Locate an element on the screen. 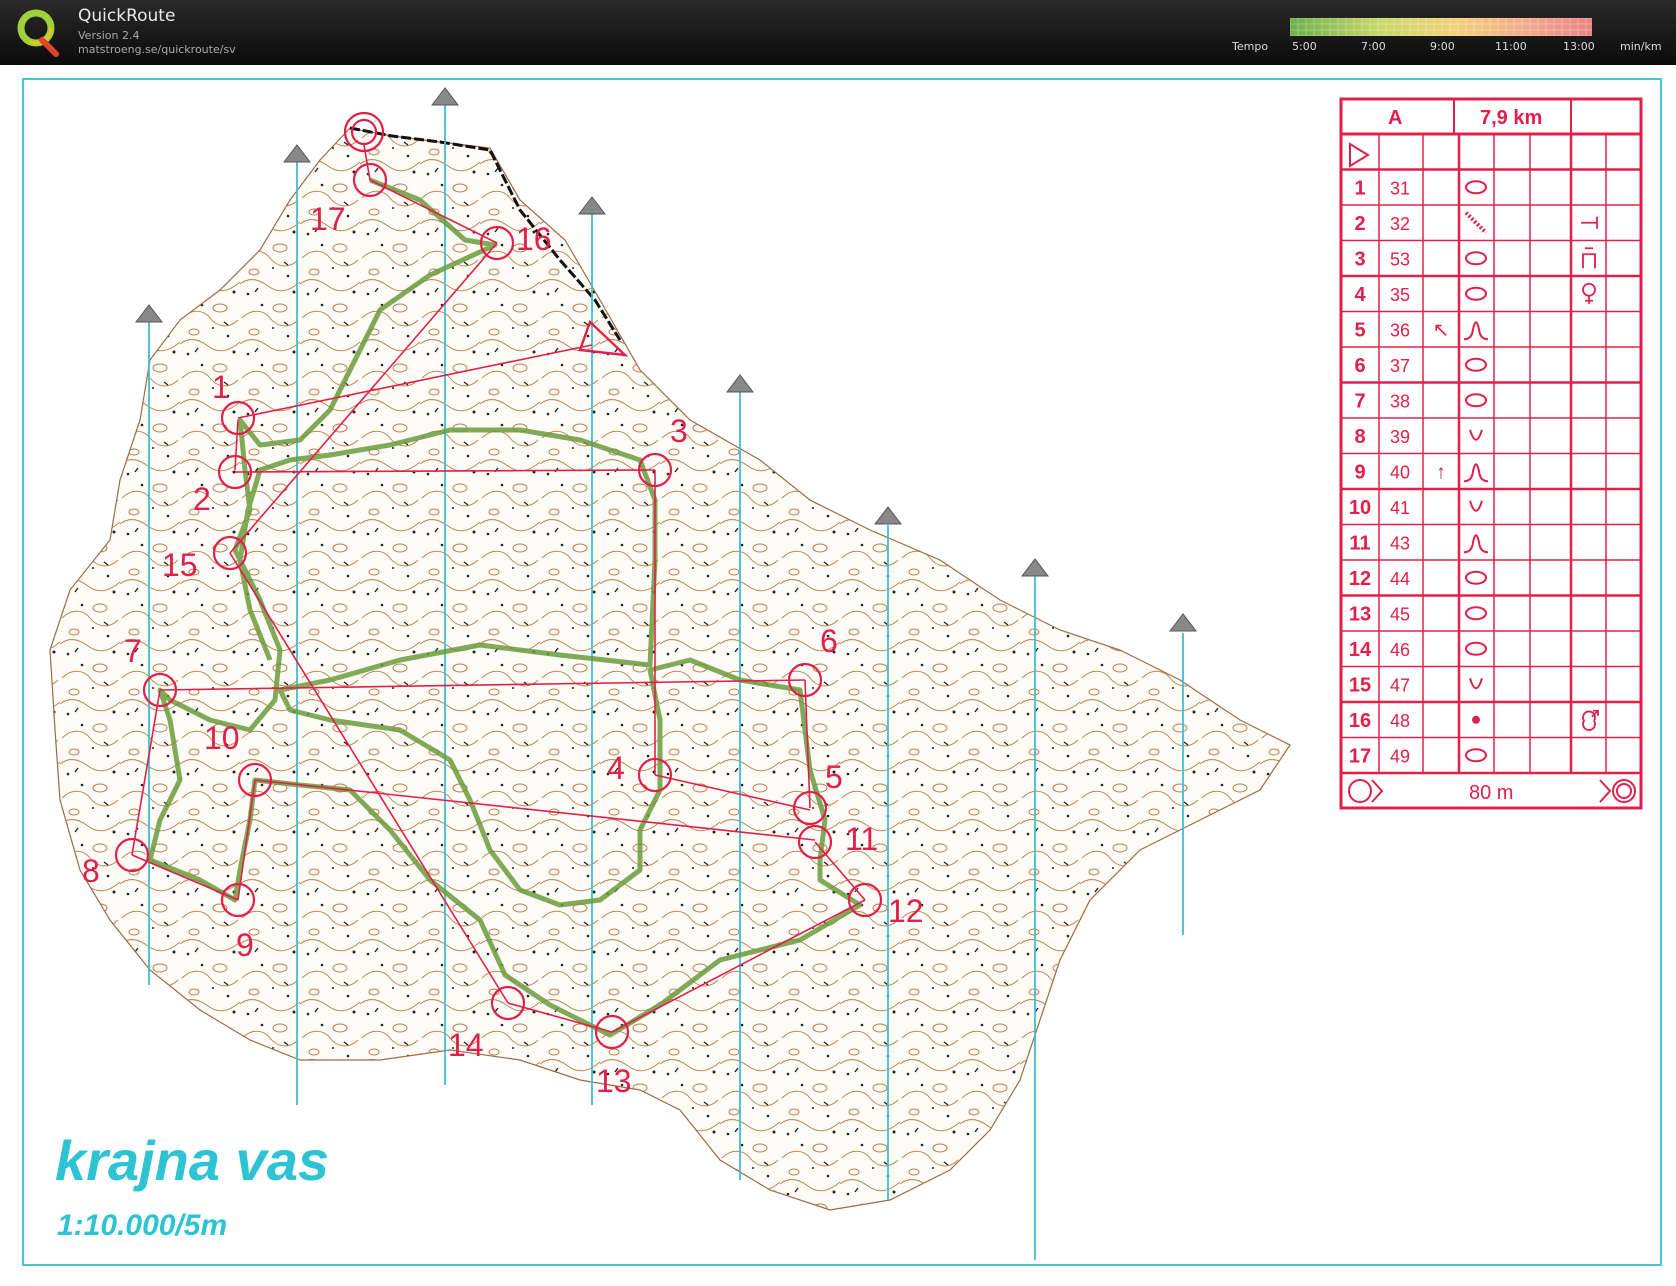 This screenshot has width=1676, height=1286. sheet-row-code: 44 is located at coordinates (1400, 579).